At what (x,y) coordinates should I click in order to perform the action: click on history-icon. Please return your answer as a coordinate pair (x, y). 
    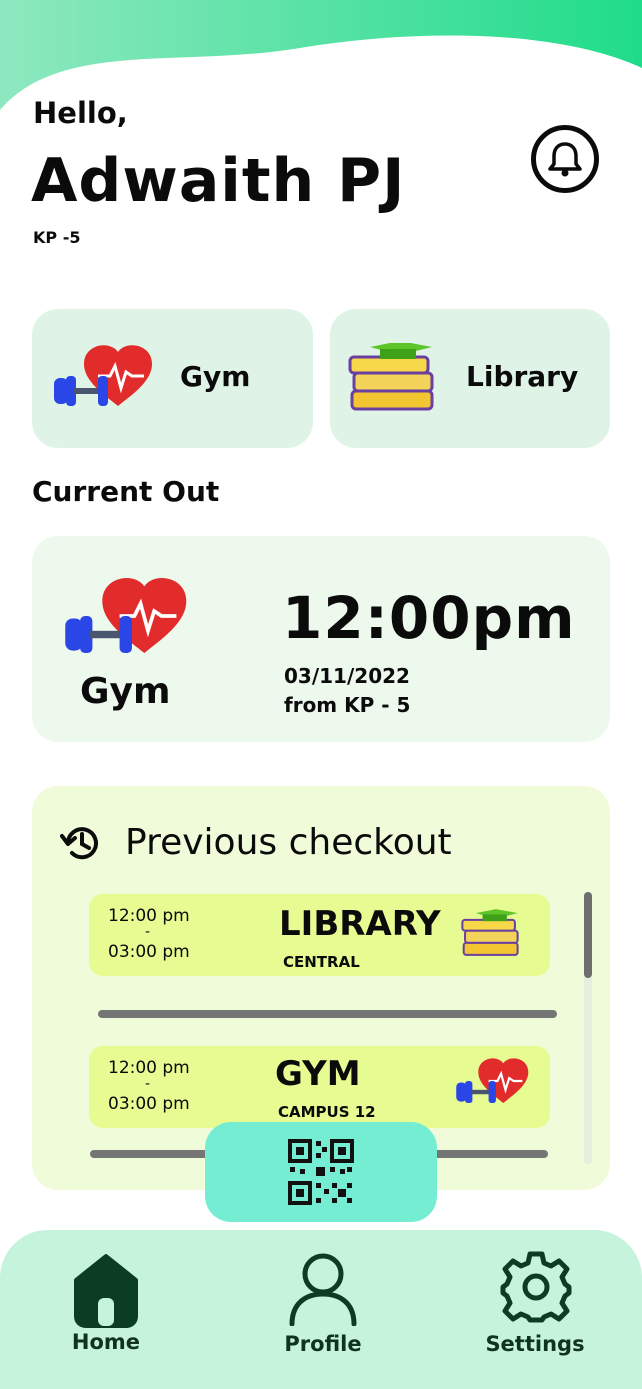
    Looking at the image, I should click on (79, 843).